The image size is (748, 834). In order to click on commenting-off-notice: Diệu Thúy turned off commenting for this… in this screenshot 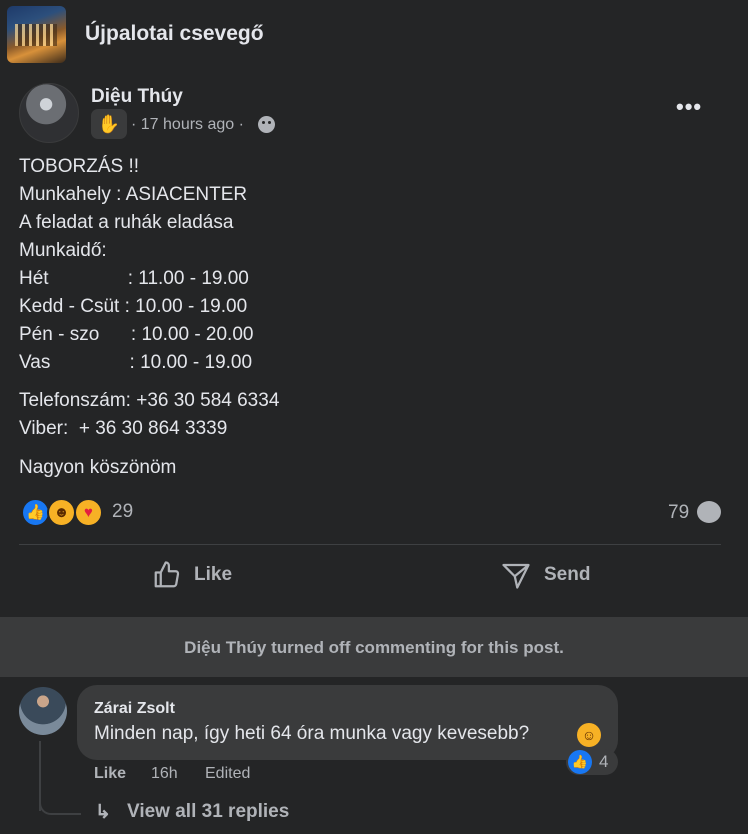, I will do `click(374, 647)`.